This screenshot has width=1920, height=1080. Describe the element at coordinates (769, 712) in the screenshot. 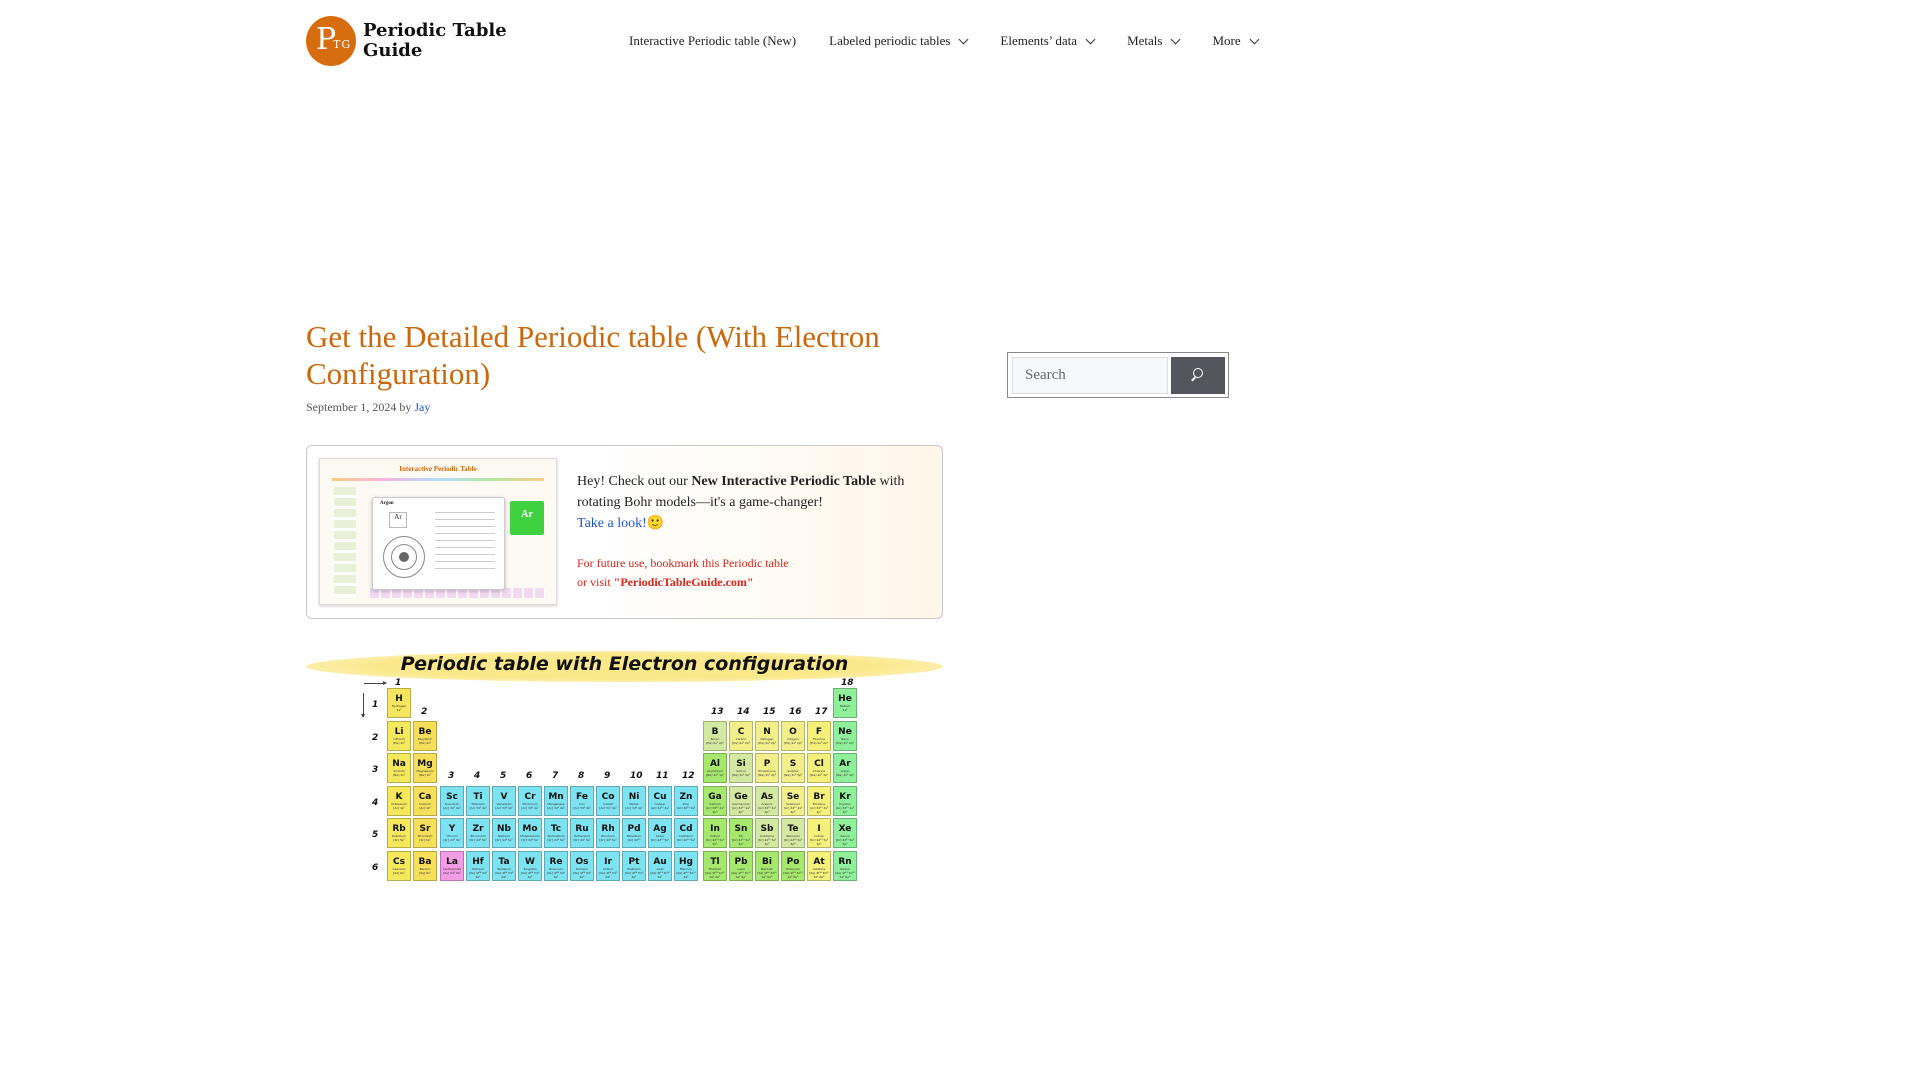

I see `group-label: 15` at that location.